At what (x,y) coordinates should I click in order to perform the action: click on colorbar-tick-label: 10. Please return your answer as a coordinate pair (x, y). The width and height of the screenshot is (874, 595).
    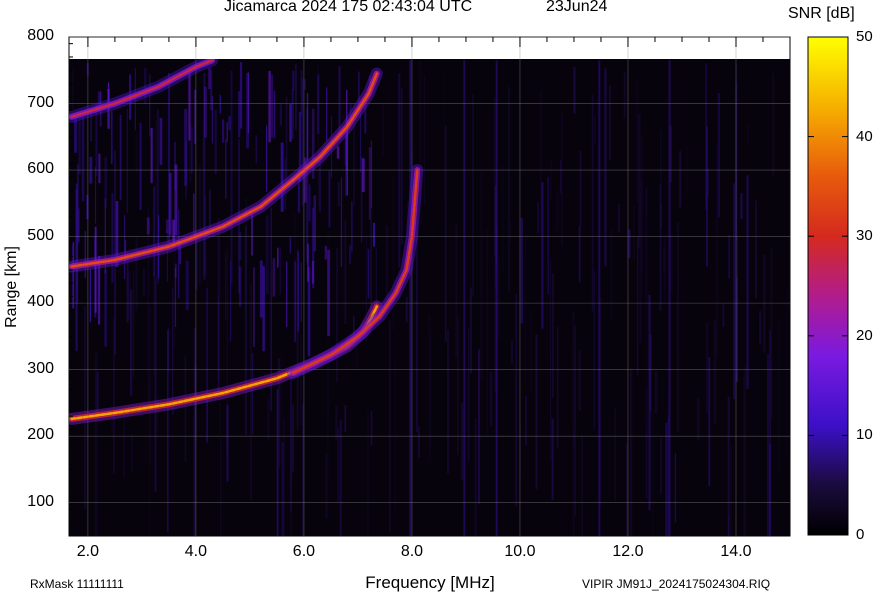
    Looking at the image, I should click on (864, 435).